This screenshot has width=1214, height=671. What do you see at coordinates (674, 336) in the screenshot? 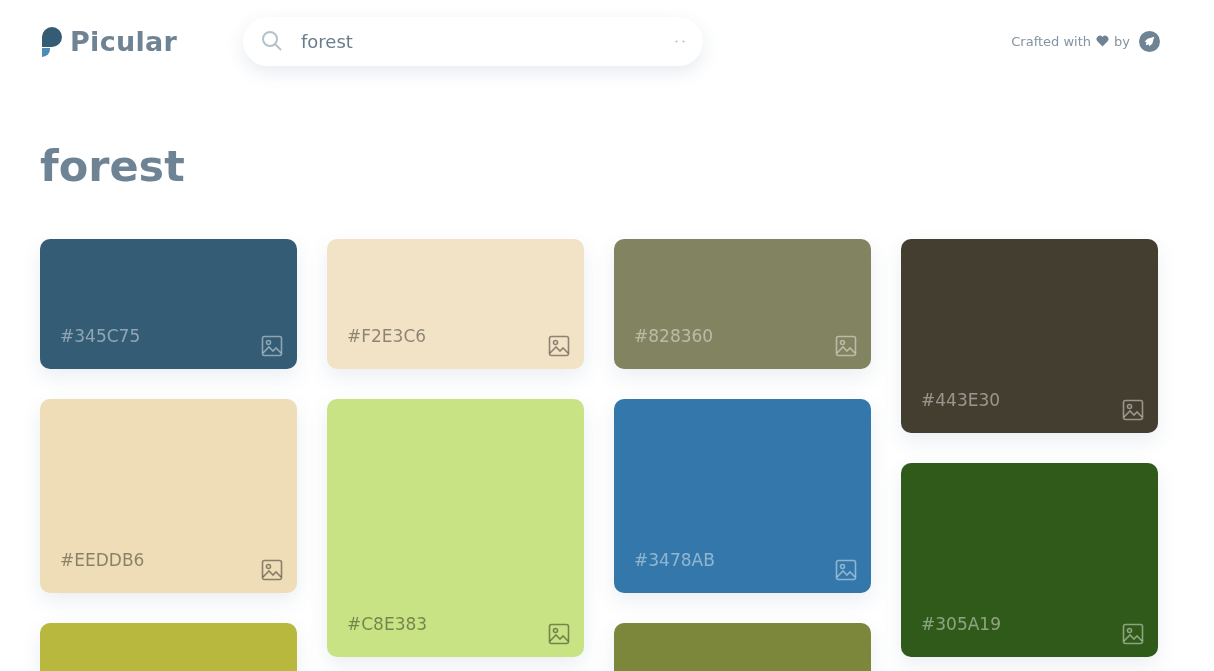
I see `hex-code: #828360` at bounding box center [674, 336].